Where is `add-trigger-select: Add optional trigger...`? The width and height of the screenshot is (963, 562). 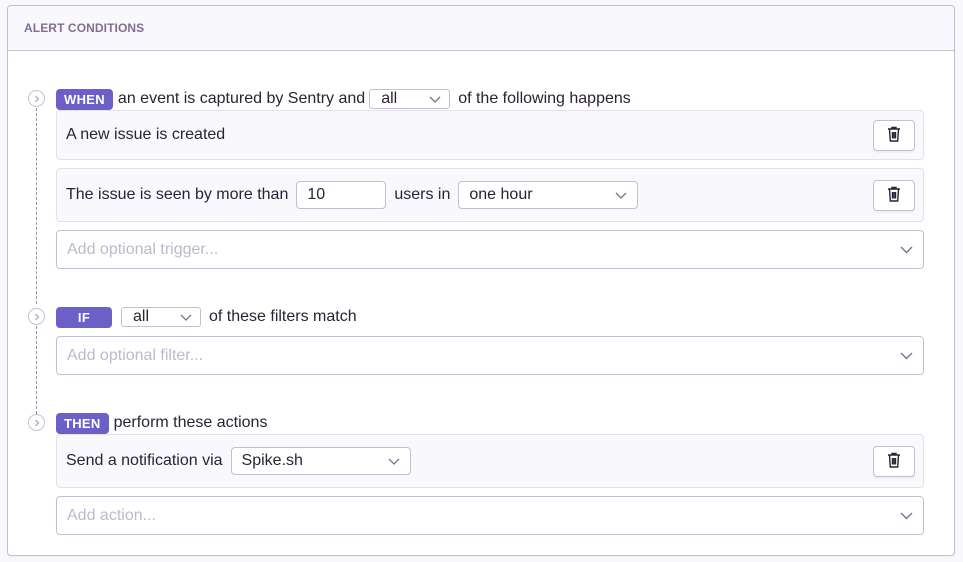
add-trigger-select: Add optional trigger... is located at coordinates (490, 249).